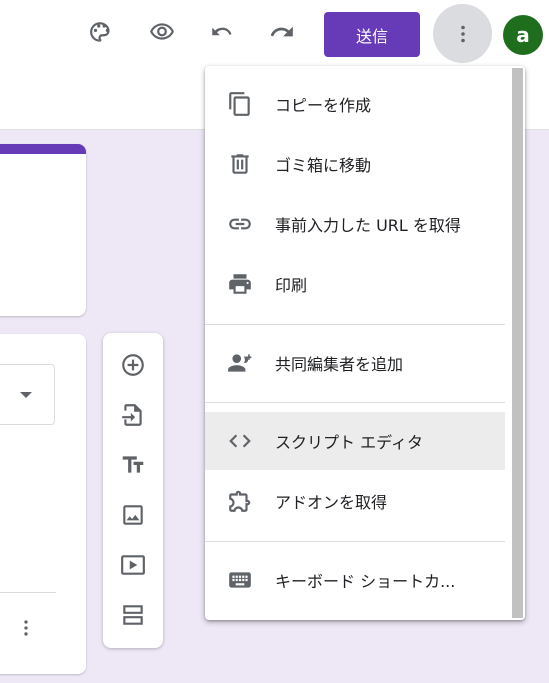 This screenshot has width=549, height=683. I want to click on more-options-button, so click(462, 33).